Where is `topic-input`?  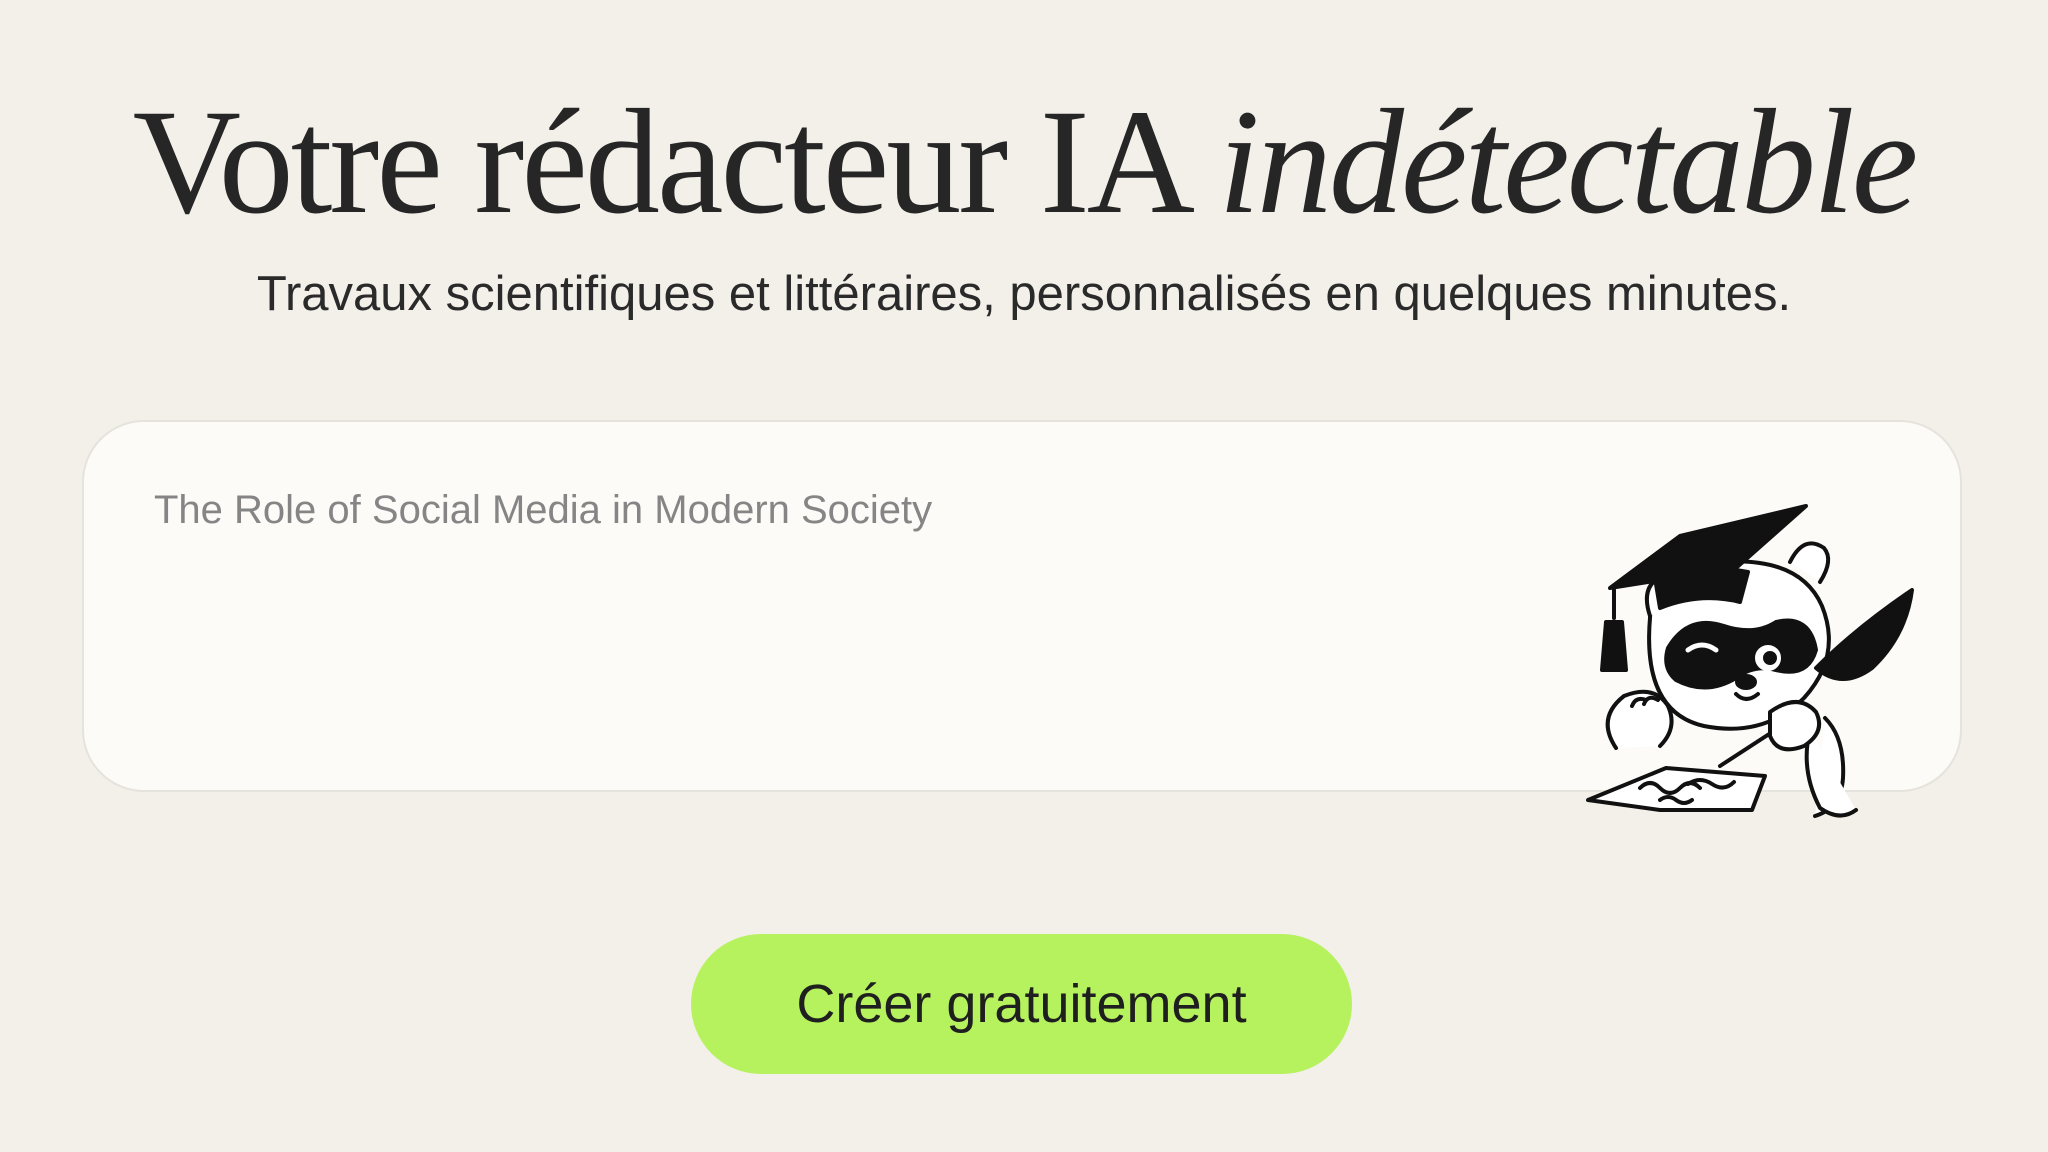
topic-input is located at coordinates (804, 542).